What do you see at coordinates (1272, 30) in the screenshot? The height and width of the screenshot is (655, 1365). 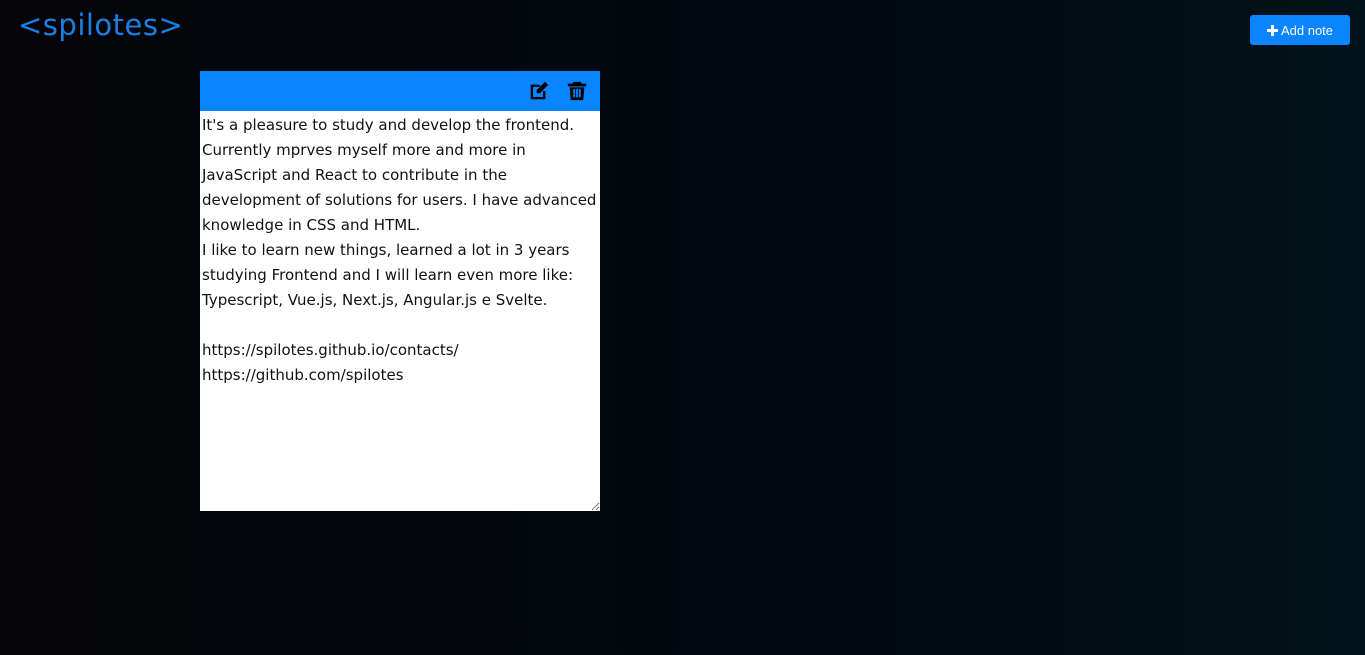 I see `plus-icon` at bounding box center [1272, 30].